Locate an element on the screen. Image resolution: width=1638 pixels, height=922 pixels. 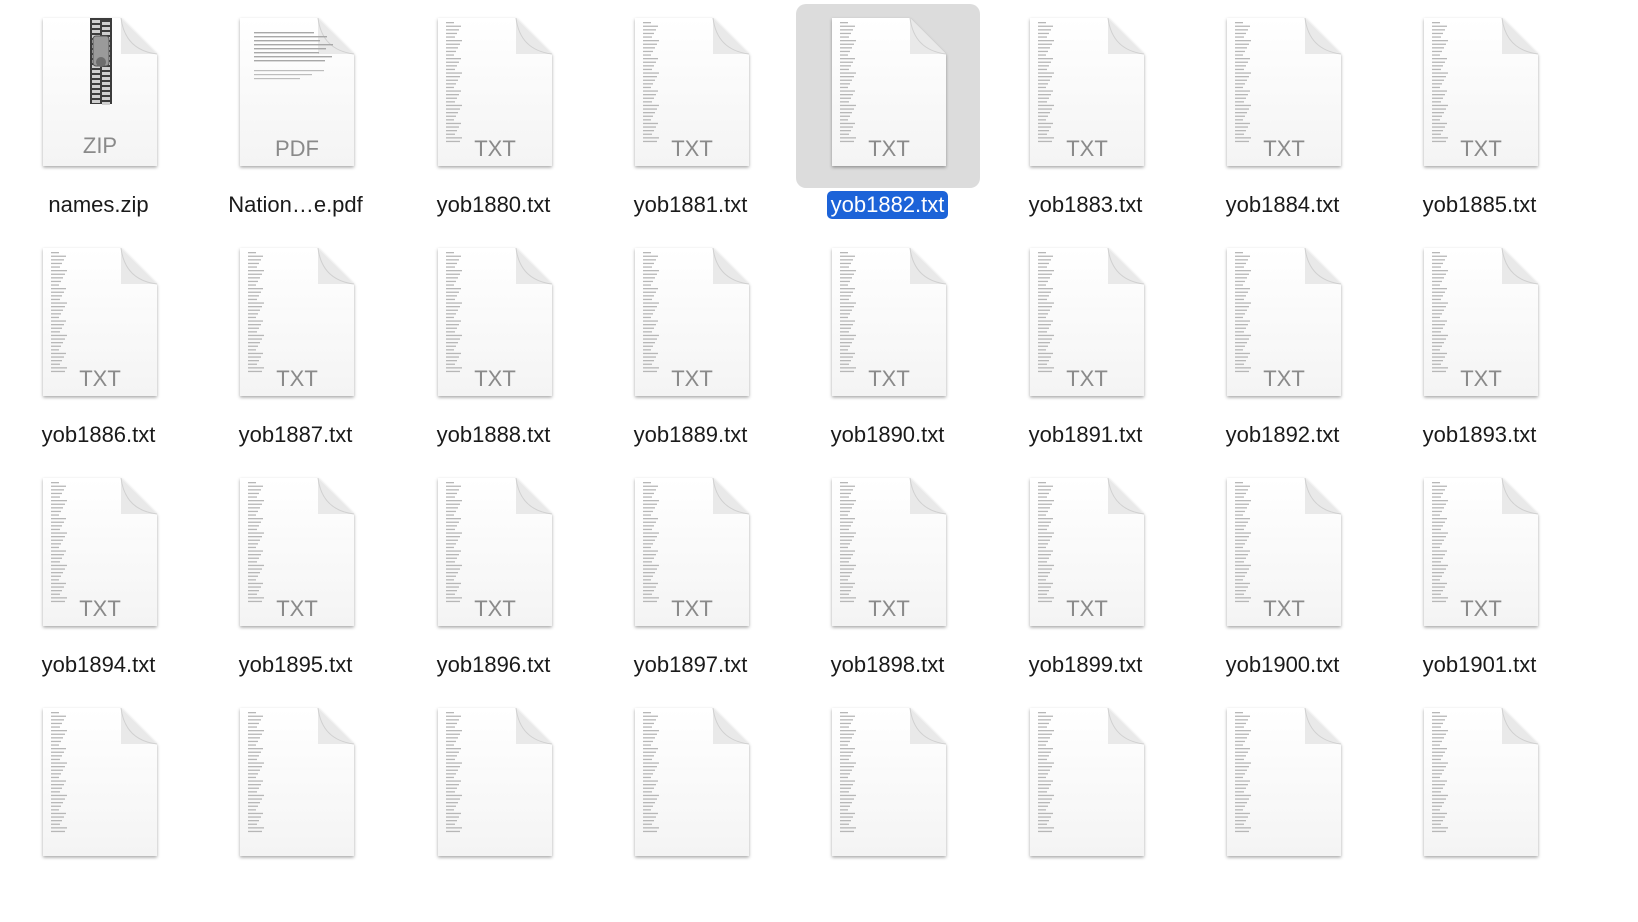
file-item: TXT yob1898.txt is located at coordinates (887, 576).